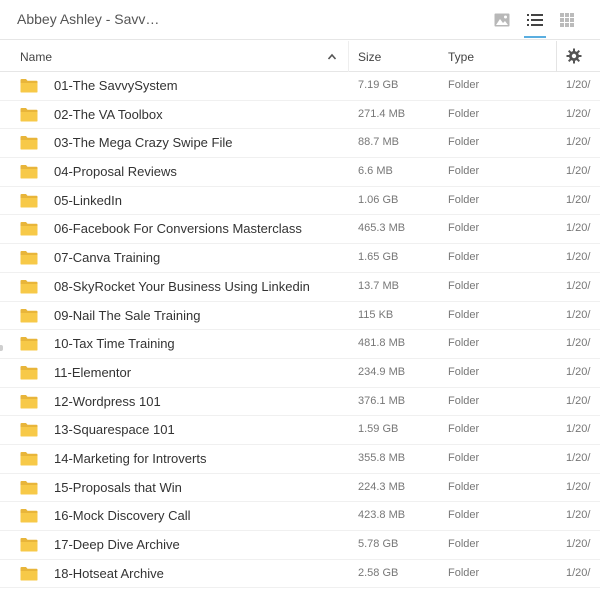 This screenshot has width=600, height=604. I want to click on file-name: 10-Tax Time Training, so click(114, 343).